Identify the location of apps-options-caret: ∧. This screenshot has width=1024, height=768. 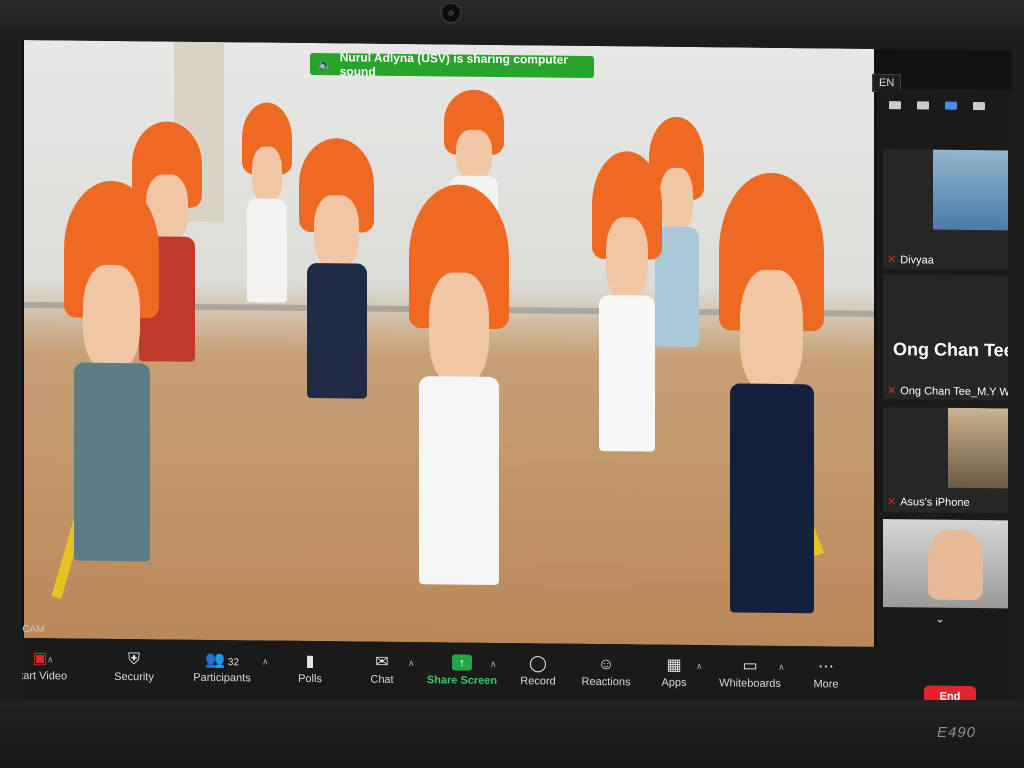
(699, 666).